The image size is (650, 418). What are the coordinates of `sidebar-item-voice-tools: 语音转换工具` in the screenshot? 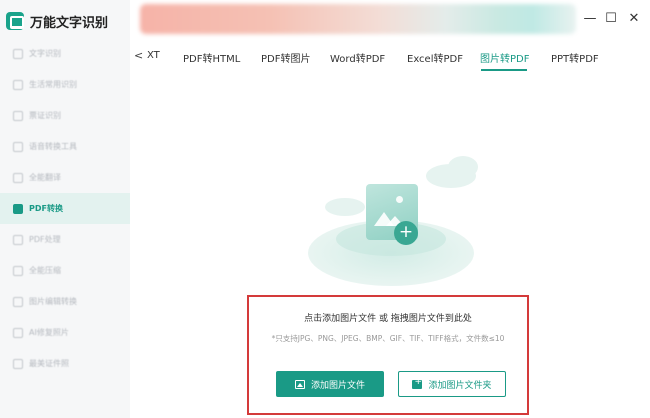 It's located at (65, 146).